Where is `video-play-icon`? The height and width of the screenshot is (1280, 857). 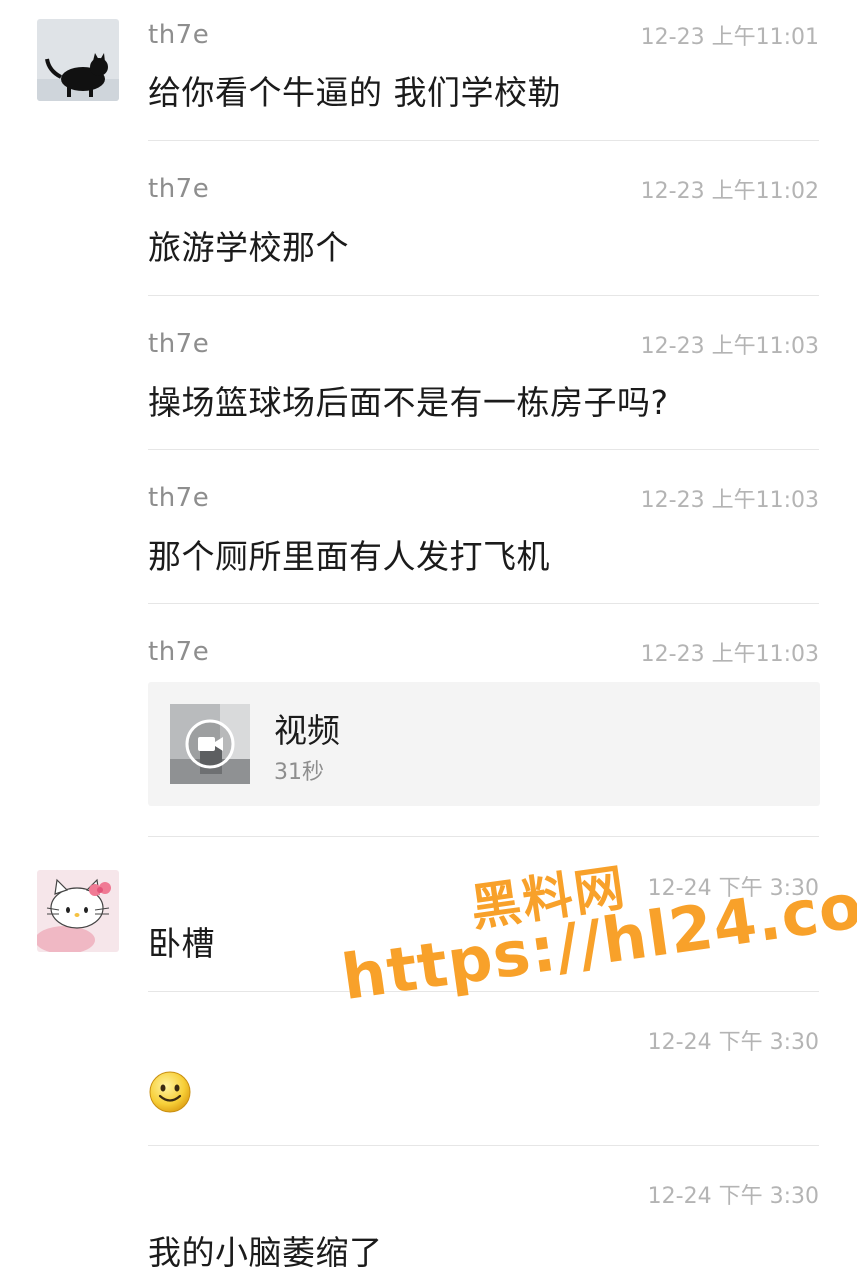 video-play-icon is located at coordinates (210, 744).